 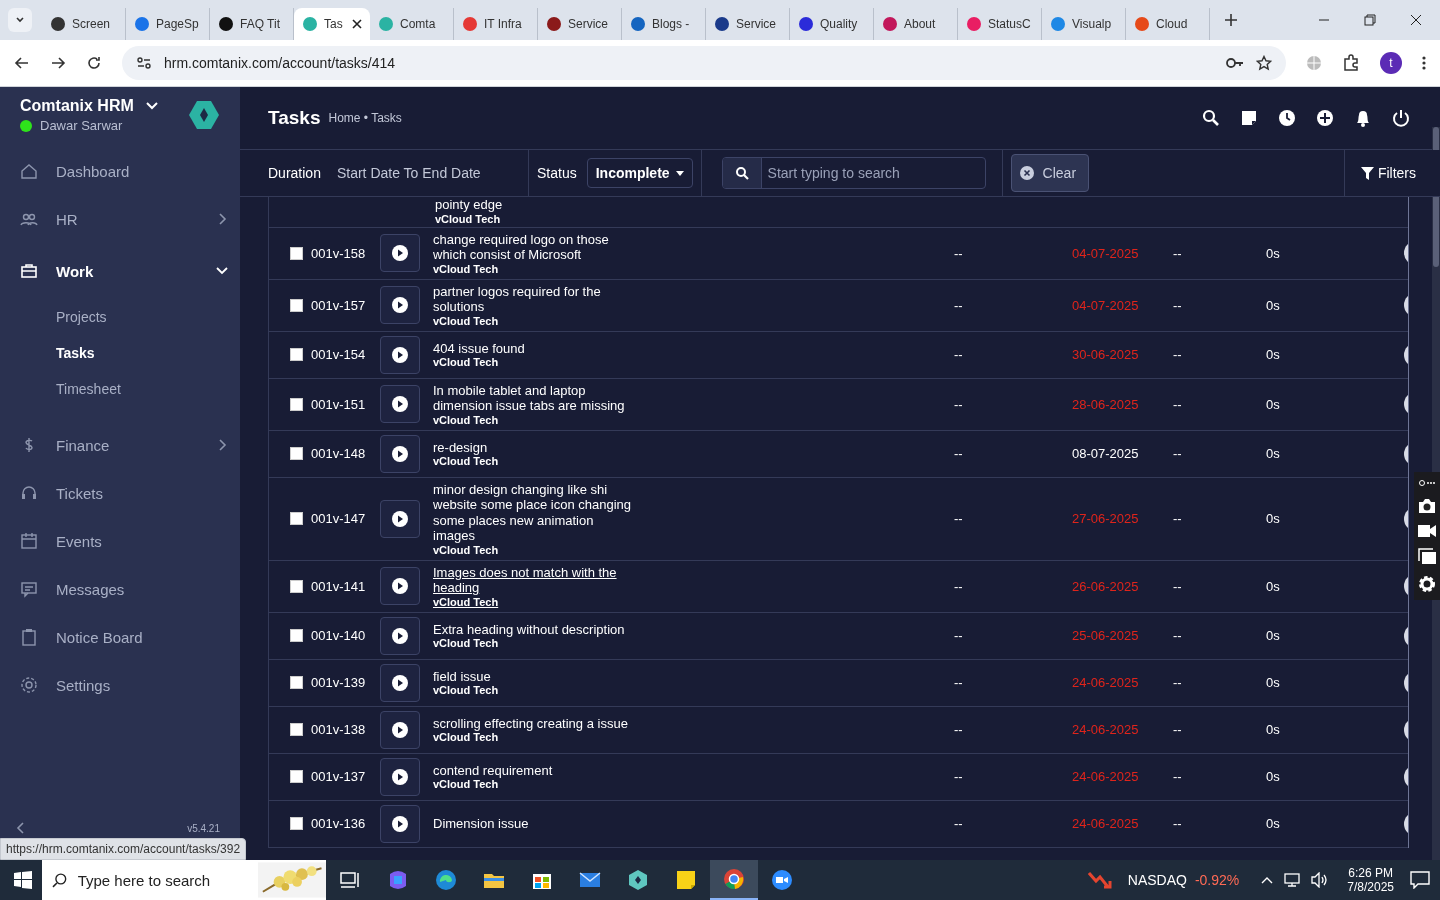 I want to click on brand-name: Comtanix HRM, so click(x=77, y=106).